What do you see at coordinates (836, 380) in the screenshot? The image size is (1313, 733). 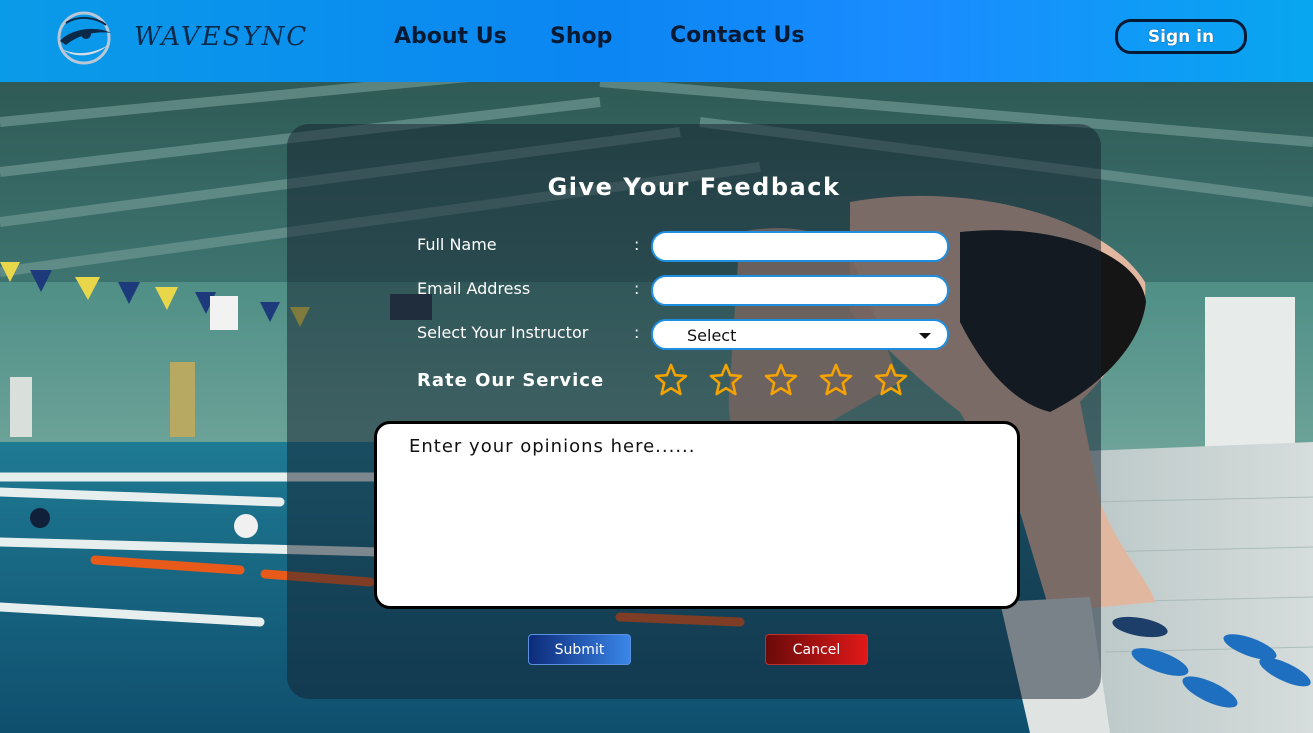 I see `rating-star-4-icon` at bounding box center [836, 380].